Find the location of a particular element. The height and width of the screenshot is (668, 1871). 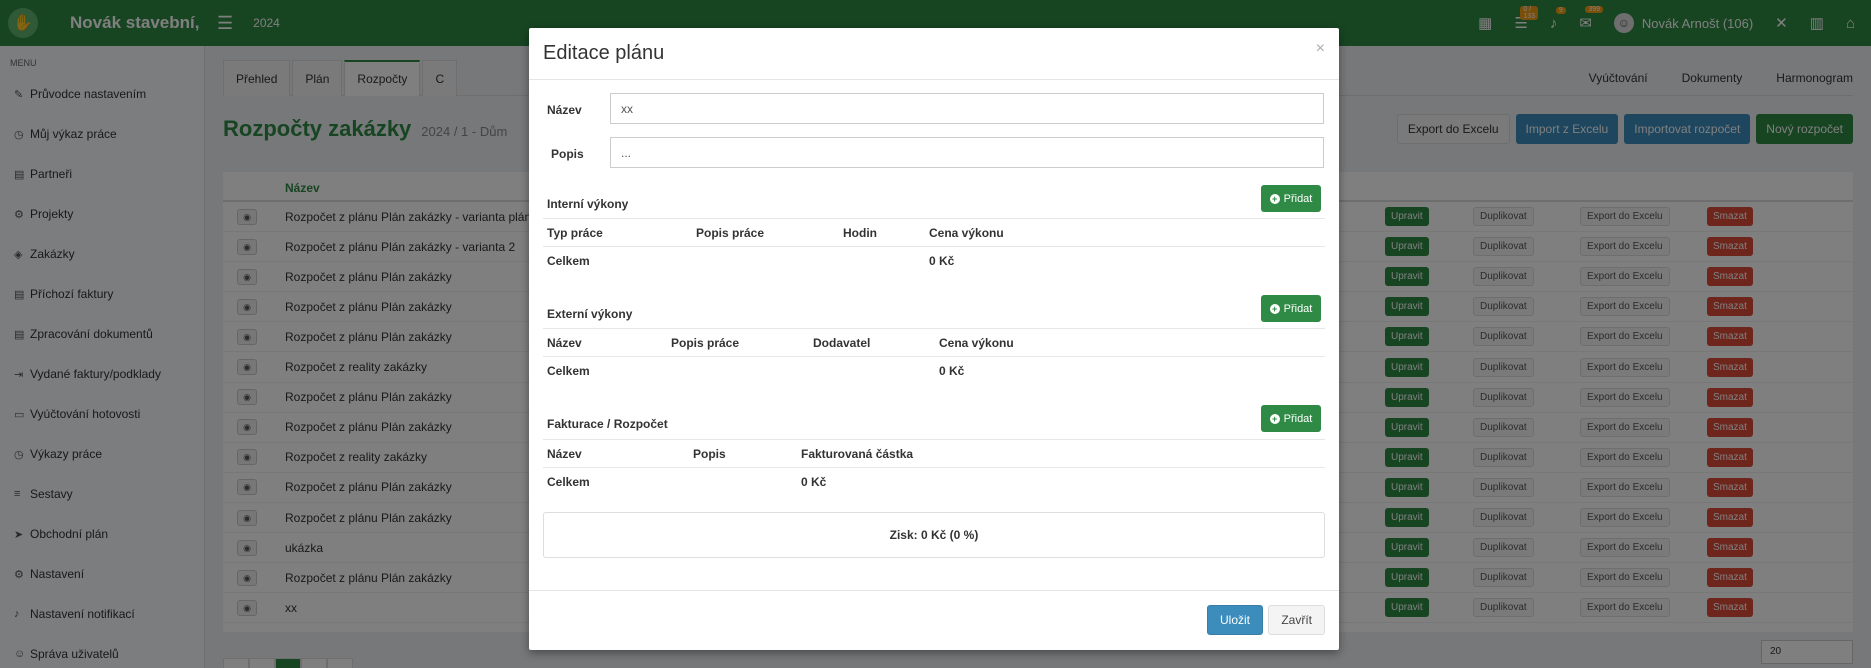

col-invoiced-amount: Fakturovaná částka is located at coordinates (857, 454).